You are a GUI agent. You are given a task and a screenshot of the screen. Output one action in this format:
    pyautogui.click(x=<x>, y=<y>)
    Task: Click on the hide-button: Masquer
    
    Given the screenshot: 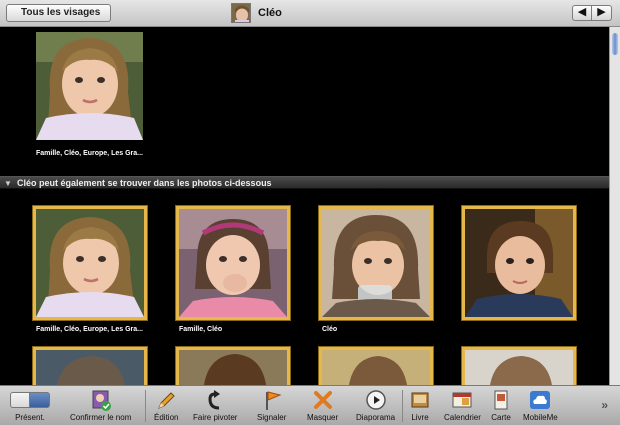 What is the action you would take?
    pyautogui.click(x=322, y=405)
    